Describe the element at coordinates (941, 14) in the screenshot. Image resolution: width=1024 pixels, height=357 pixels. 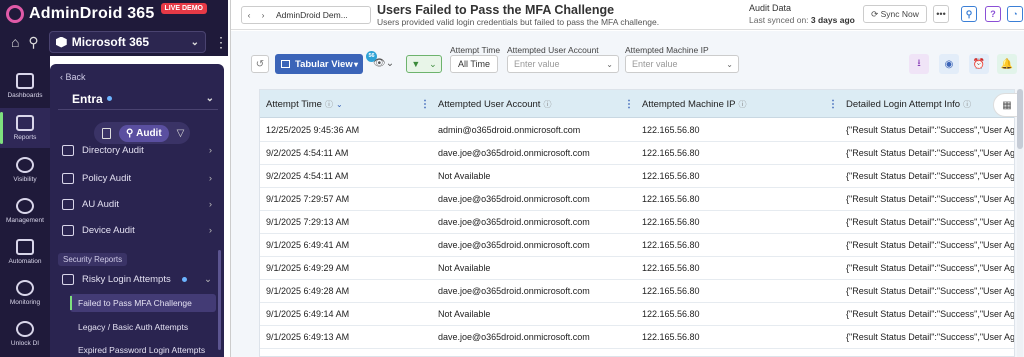
I see `more-button: •••` at that location.